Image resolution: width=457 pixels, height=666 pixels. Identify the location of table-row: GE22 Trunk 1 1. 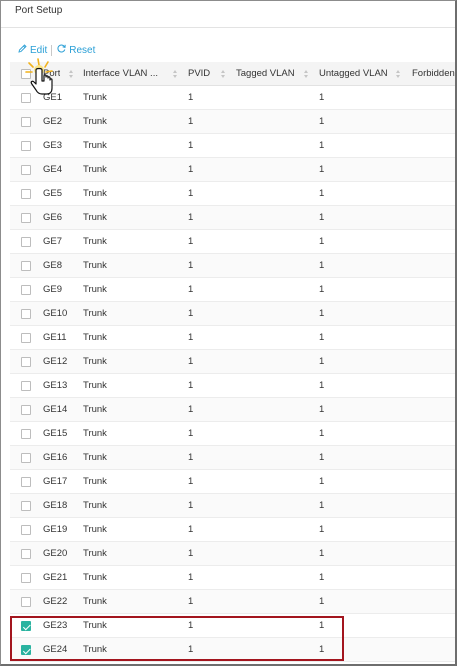
(232, 602).